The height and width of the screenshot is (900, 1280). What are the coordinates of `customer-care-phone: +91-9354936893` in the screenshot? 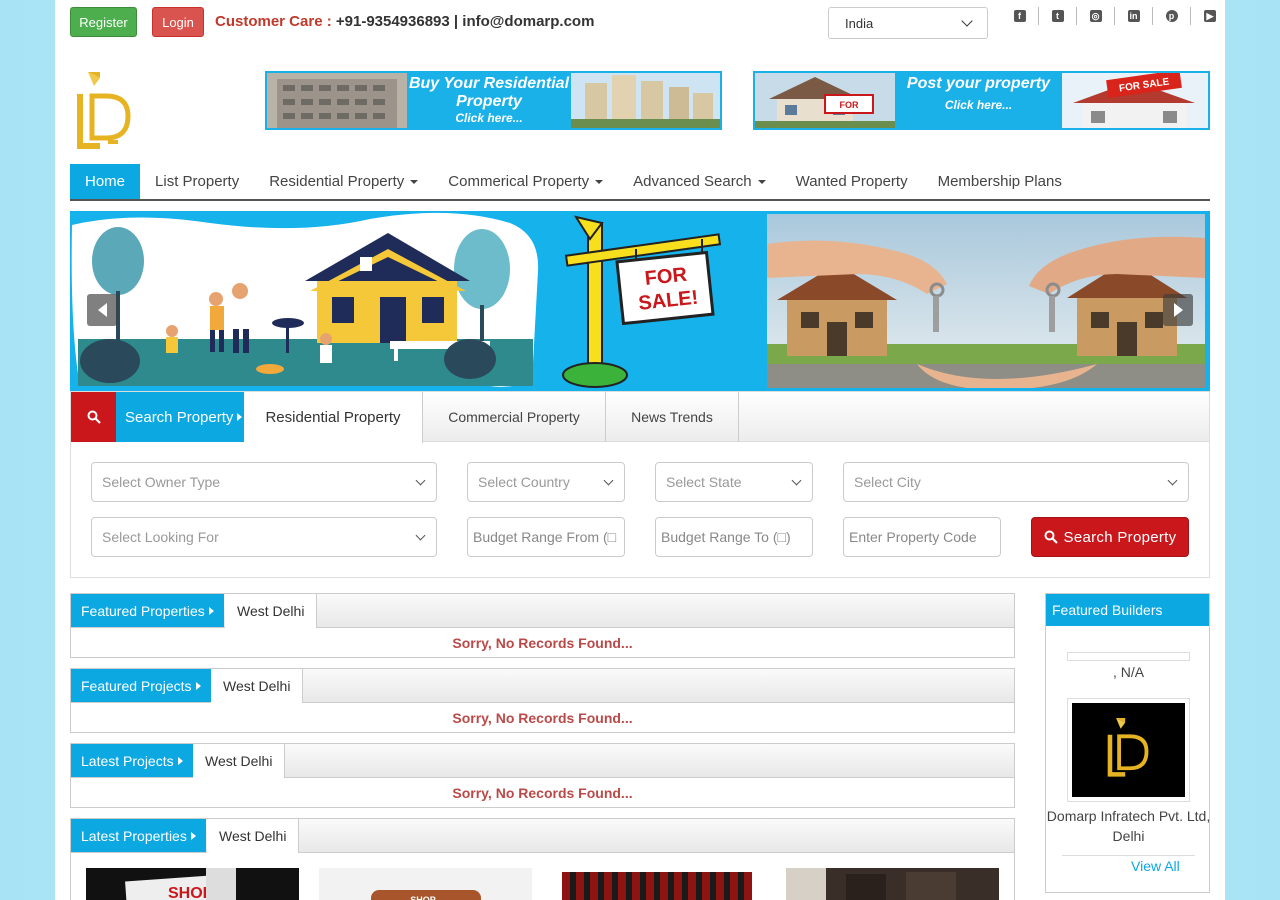 It's located at (393, 21).